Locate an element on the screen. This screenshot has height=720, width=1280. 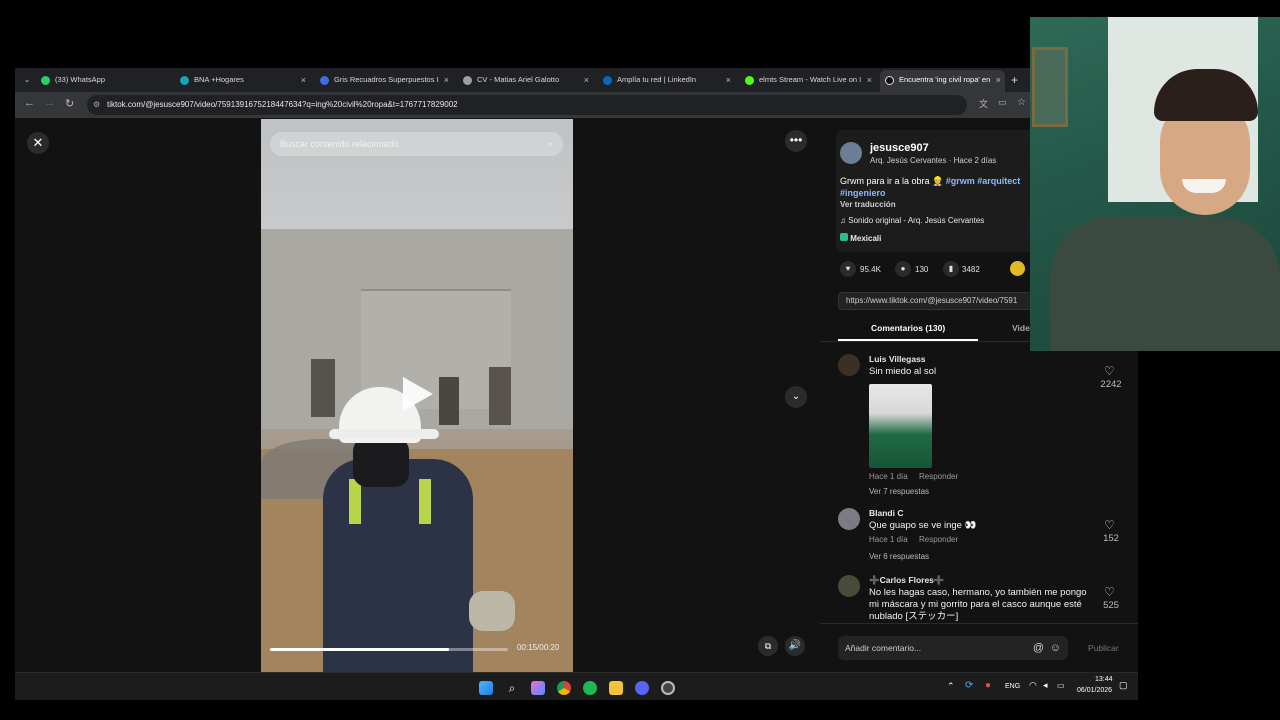
sound-row: ♫ Sonido original - Arq. Jesús Cervantes is located at coordinates (912, 220).